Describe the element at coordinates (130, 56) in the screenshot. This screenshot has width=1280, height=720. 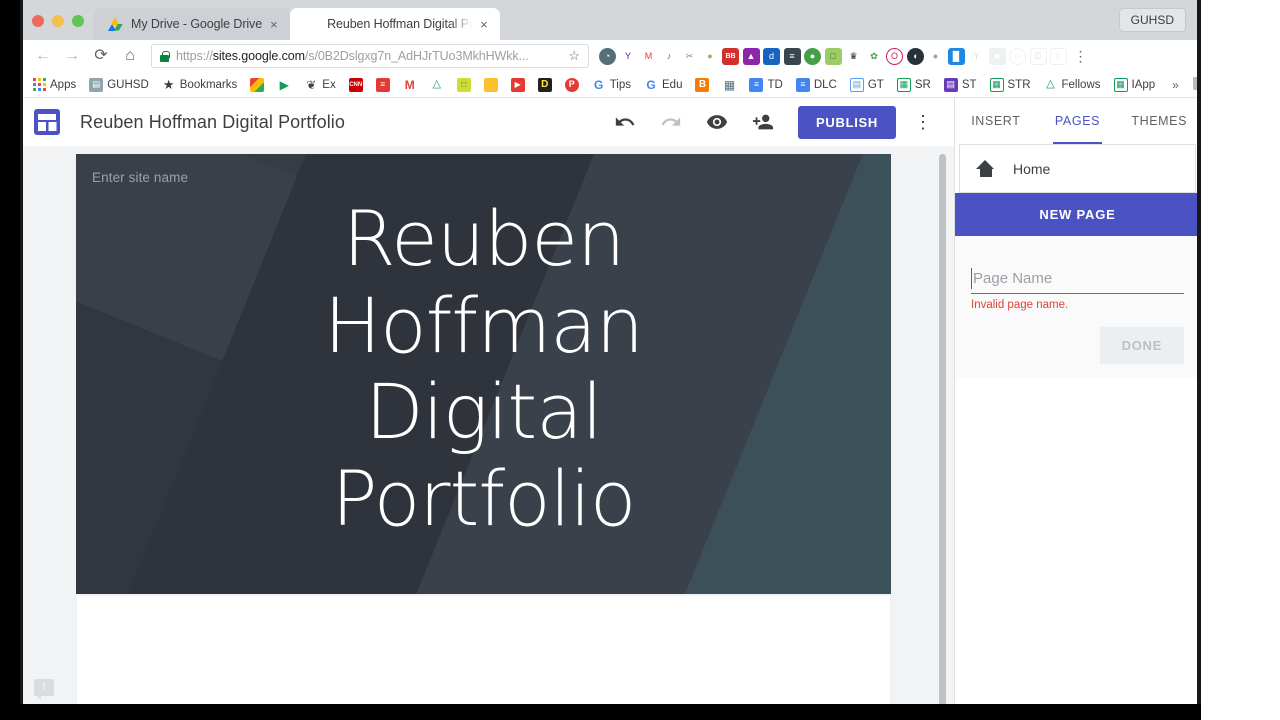
I see `home-icon: ⌂` at that location.